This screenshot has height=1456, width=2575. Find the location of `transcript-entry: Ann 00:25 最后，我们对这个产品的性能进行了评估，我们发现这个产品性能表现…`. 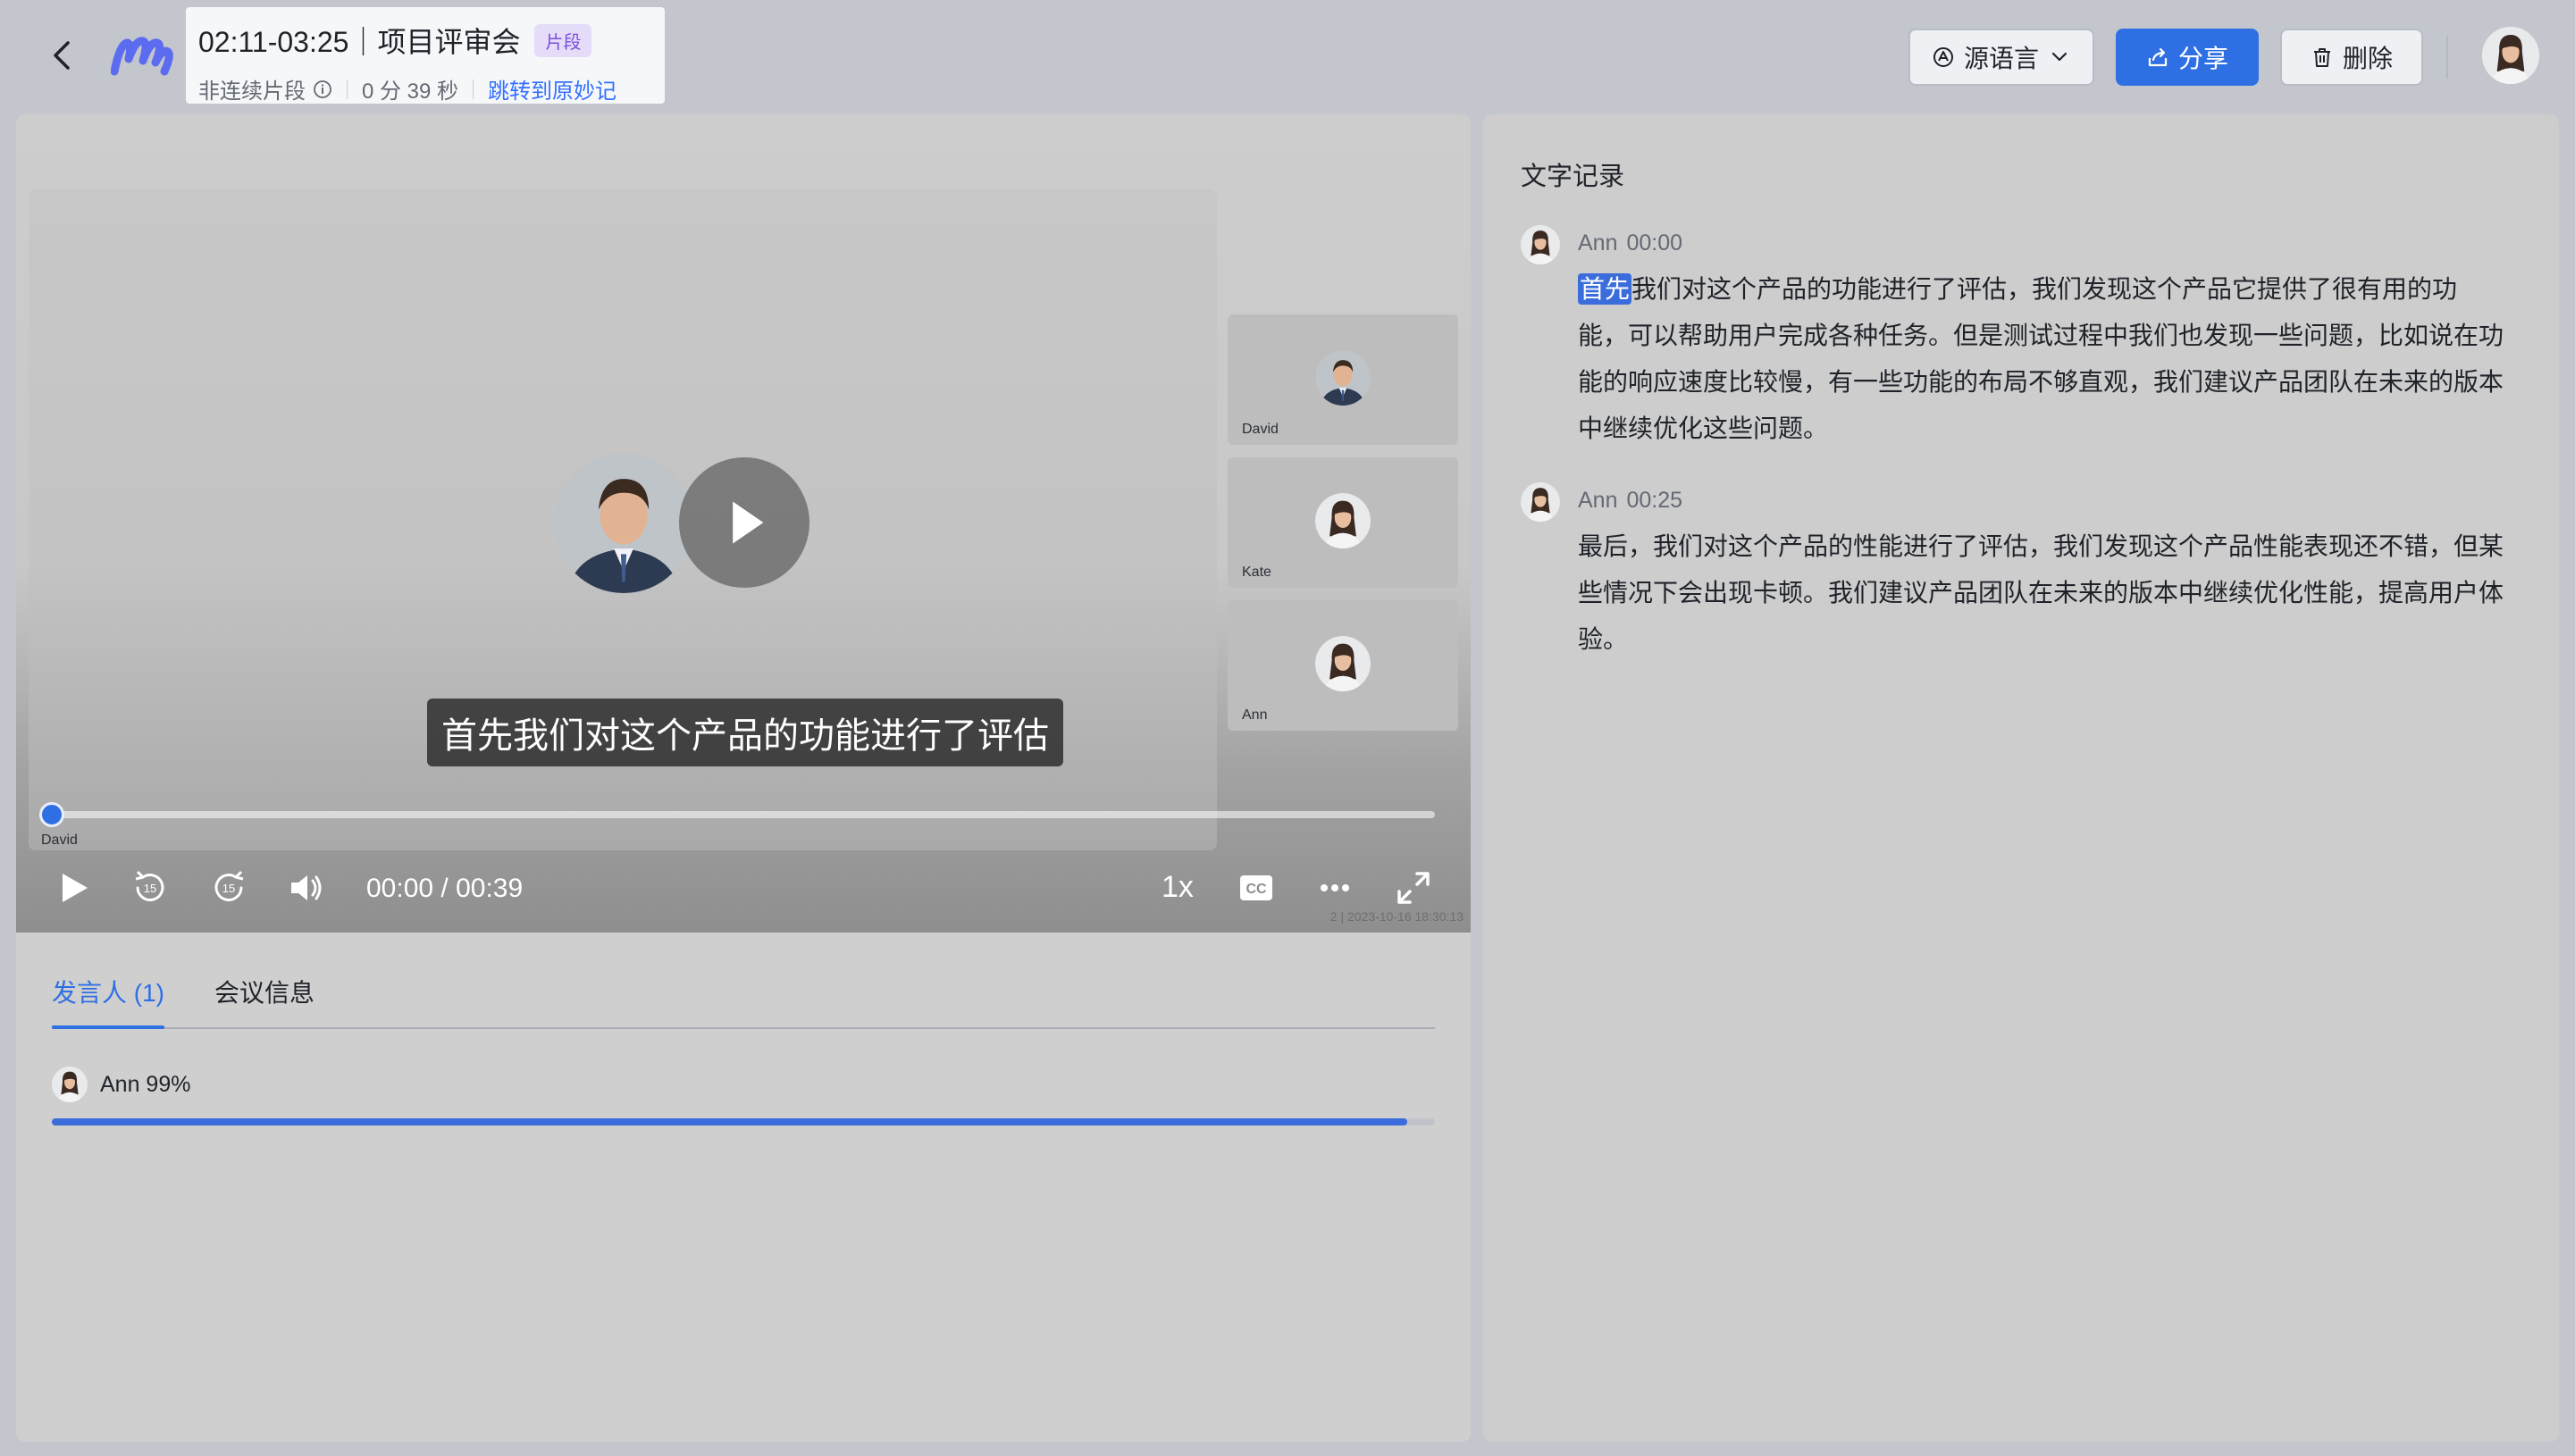

transcript-entry: Ann 00:25 最后，我们对这个产品的性能进行了评估，我们发现这个产品性能表现… is located at coordinates (2021, 580).